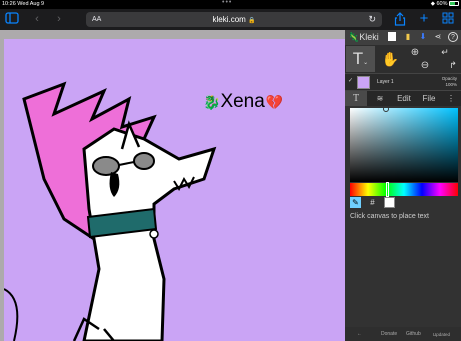 The width and height of the screenshot is (461, 341). What do you see at coordinates (363, 82) in the screenshot?
I see `layer-thumbnail` at bounding box center [363, 82].